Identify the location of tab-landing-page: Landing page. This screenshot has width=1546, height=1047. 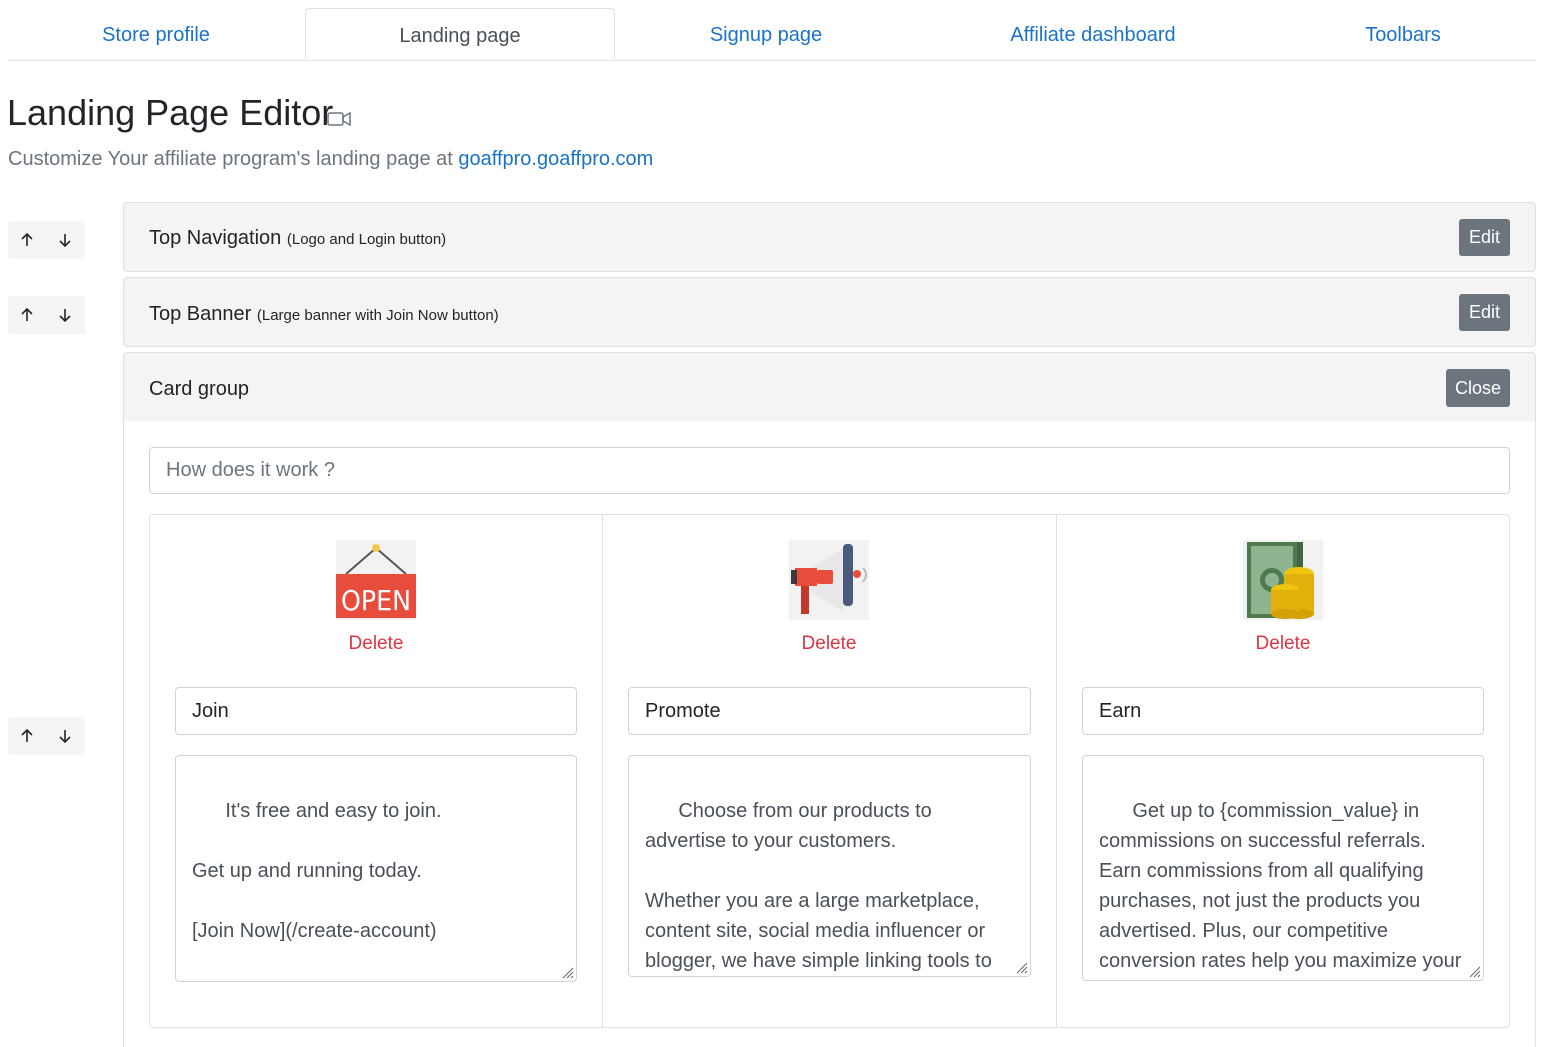
(460, 33).